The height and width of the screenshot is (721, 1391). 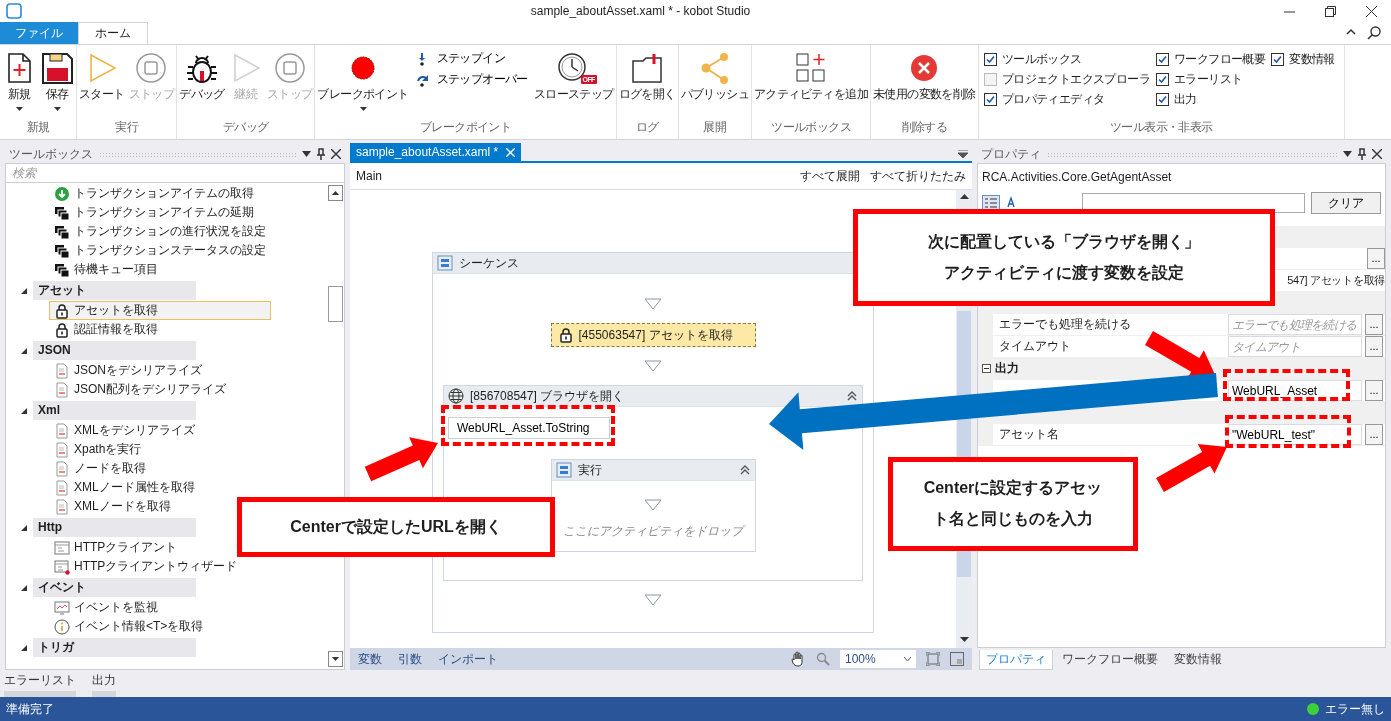 I want to click on property-field: エラーでも処理を続ける, so click(x=1295, y=324).